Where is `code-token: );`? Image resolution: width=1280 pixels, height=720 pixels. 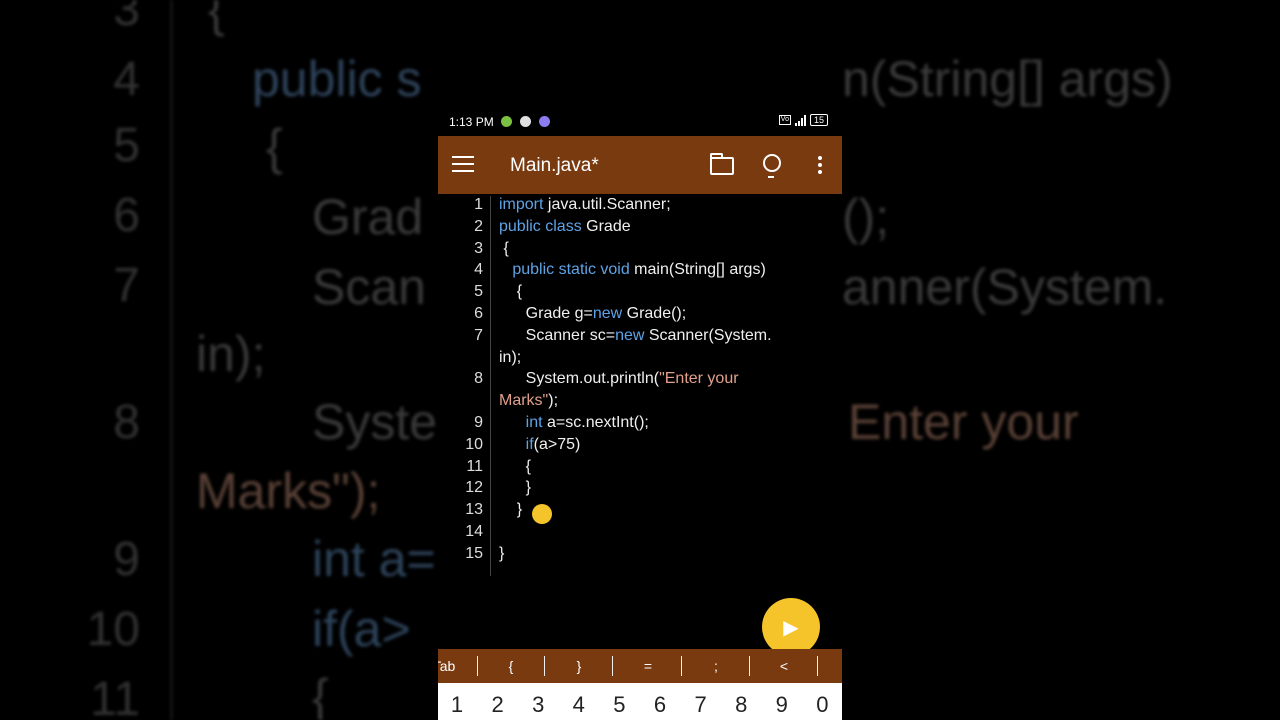 code-token: ); is located at coordinates (553, 401).